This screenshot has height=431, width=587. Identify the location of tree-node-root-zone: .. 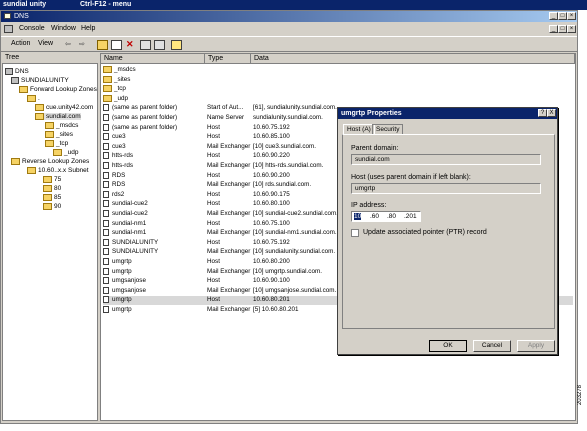
(33, 98).